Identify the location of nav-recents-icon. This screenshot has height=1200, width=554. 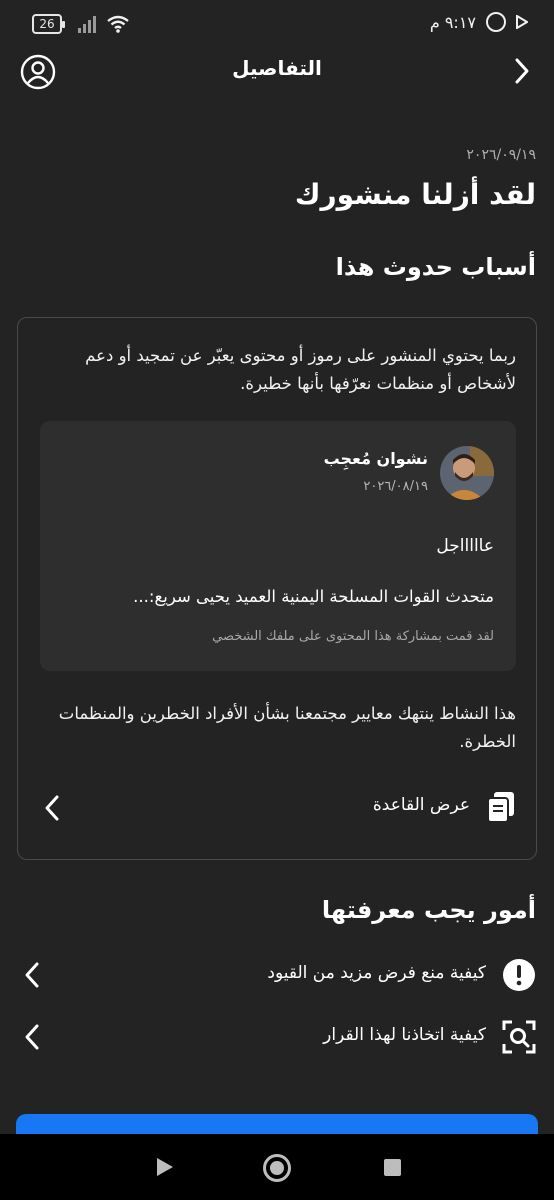
(392, 1167).